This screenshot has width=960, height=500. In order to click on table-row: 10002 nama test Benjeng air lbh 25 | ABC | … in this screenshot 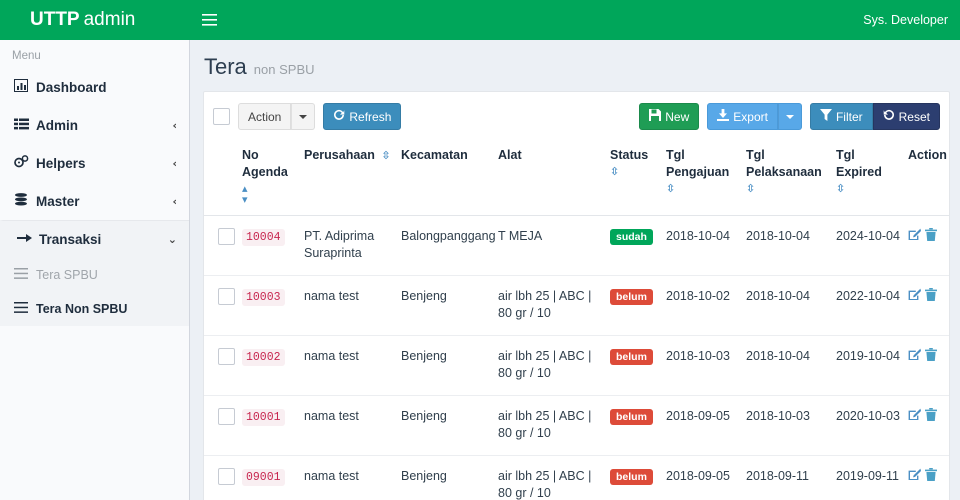, I will do `click(576, 365)`.